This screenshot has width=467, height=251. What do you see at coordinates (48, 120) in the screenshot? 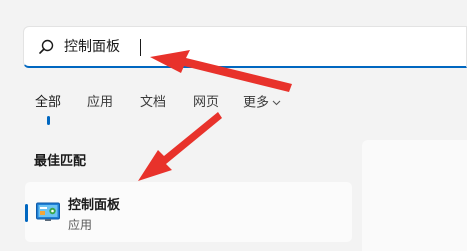
I see `active-tab-indicator` at bounding box center [48, 120].